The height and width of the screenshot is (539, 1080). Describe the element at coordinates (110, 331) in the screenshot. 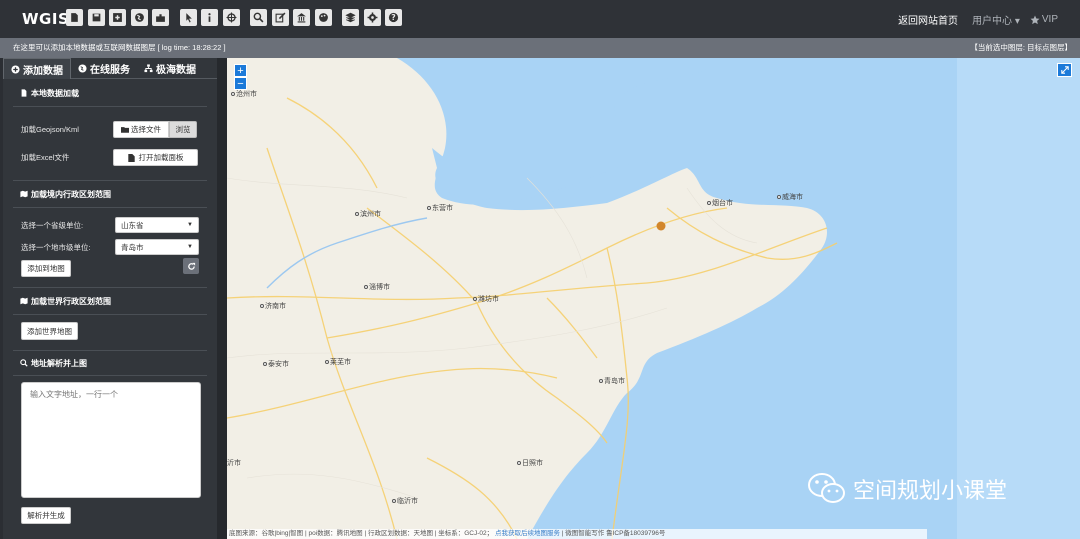

I see `world-row: 添加世界地图` at that location.